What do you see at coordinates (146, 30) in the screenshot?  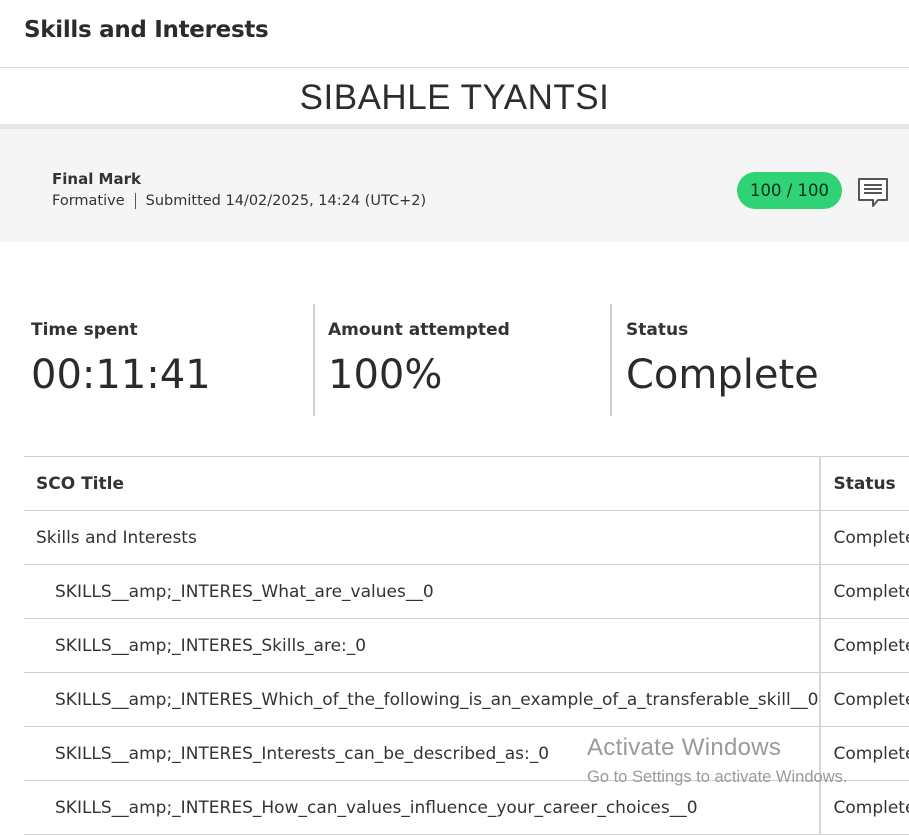 I see `page-title: Skills and Interests` at bounding box center [146, 30].